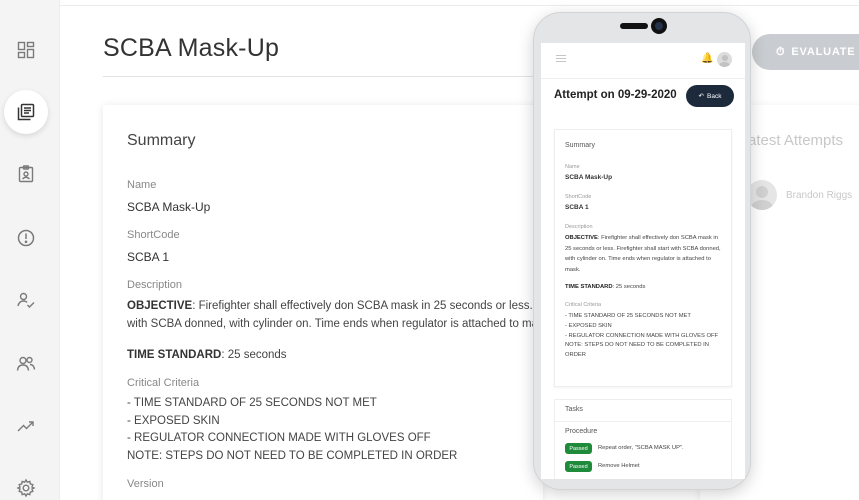  What do you see at coordinates (581, 238) in the screenshot?
I see `phone-objective-label: OBJECTIVE` at bounding box center [581, 238].